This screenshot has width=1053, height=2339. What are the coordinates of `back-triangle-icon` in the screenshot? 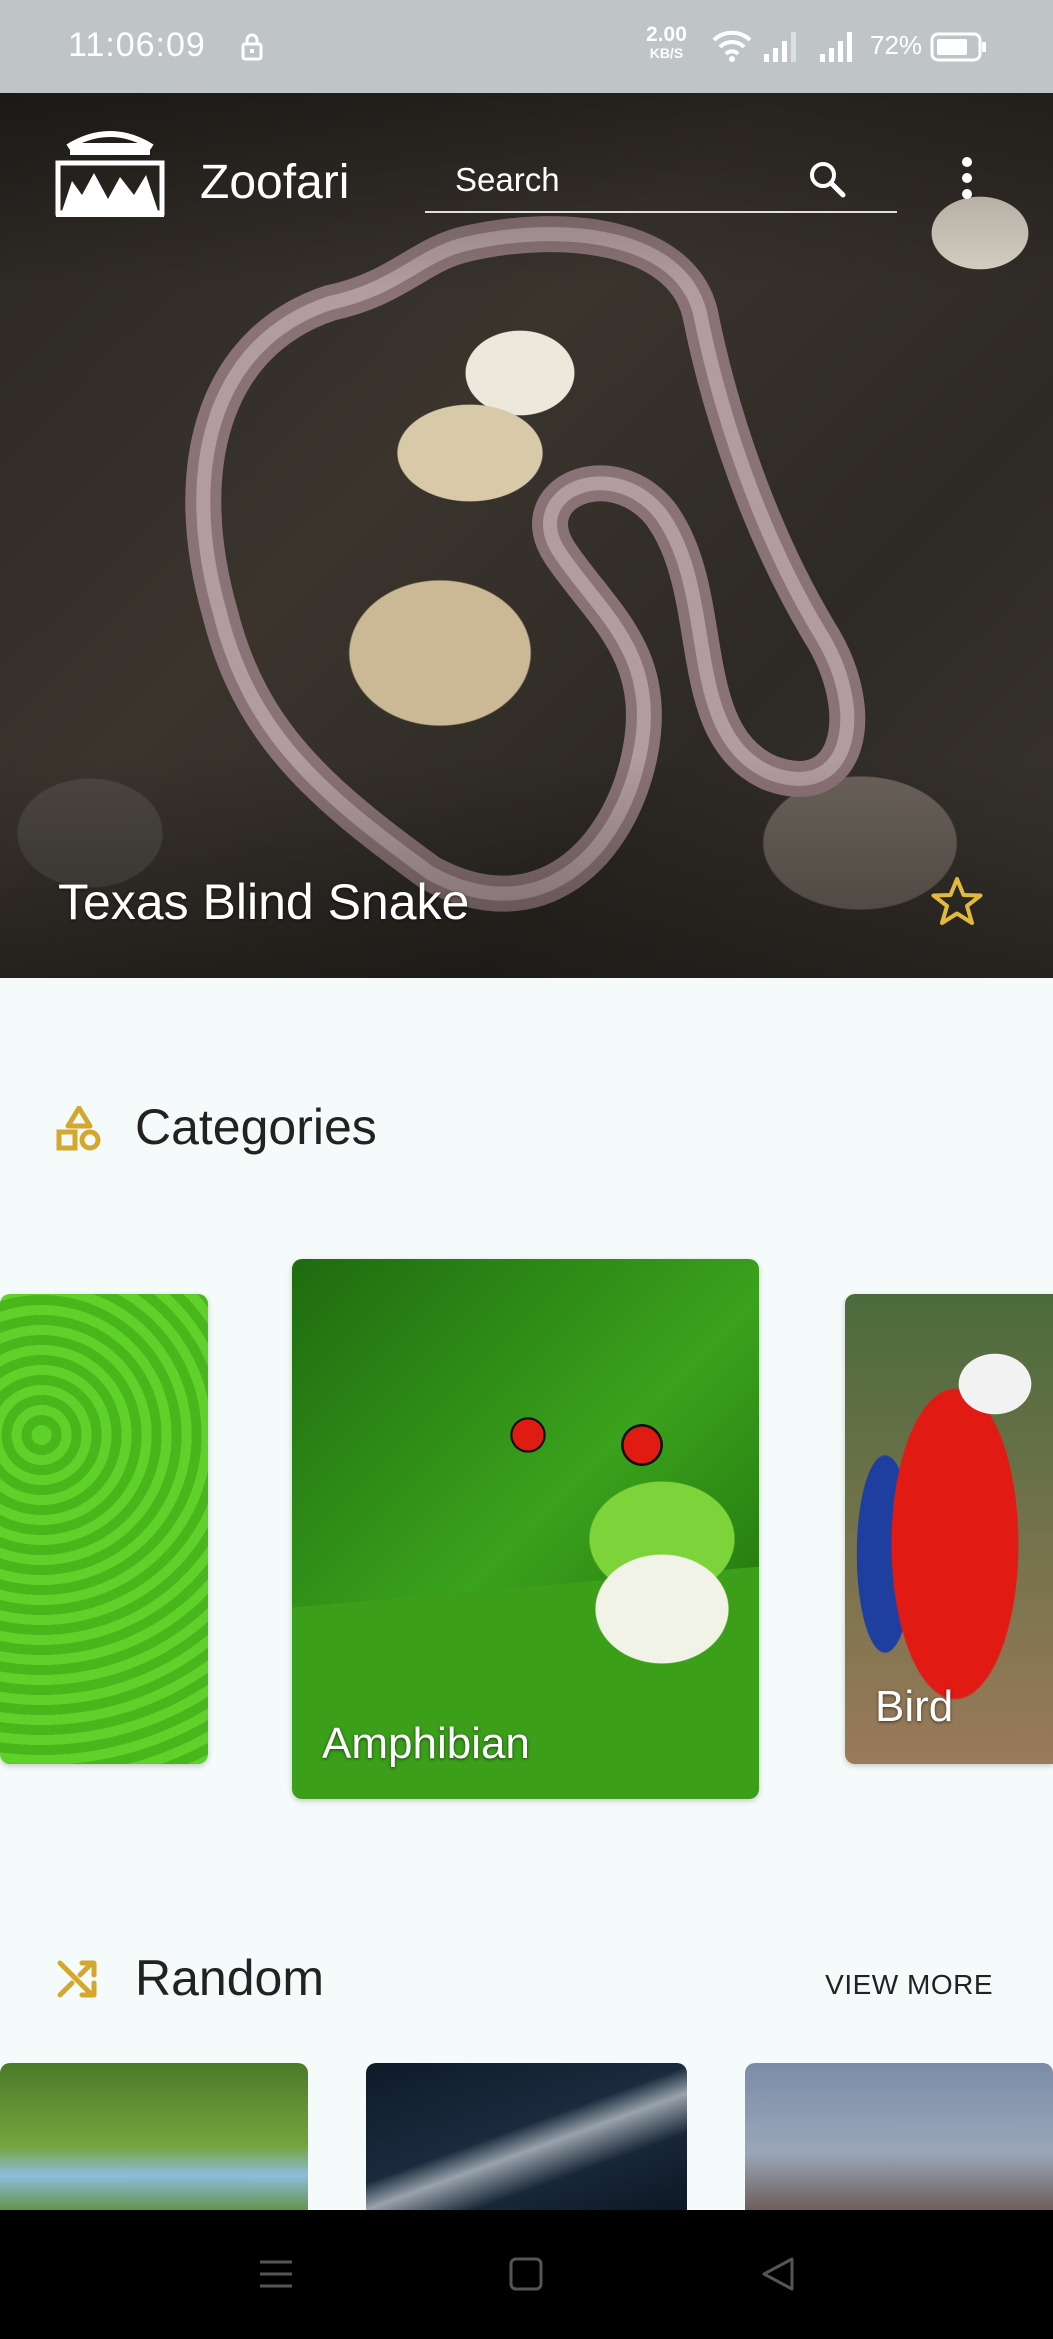 It's located at (778, 2274).